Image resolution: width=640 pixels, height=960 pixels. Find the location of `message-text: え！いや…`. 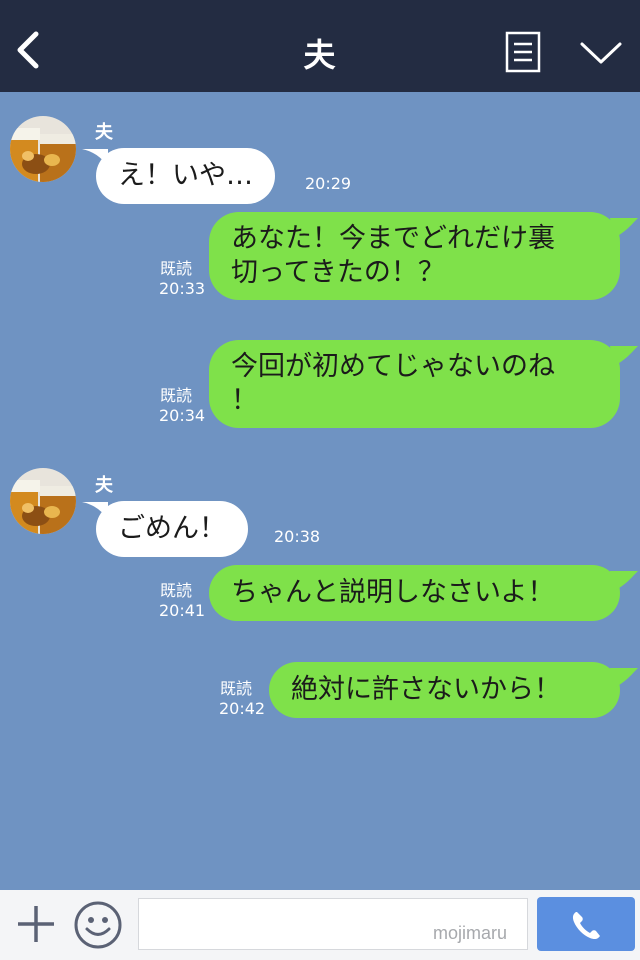

message-text: え！いや… is located at coordinates (185, 175).